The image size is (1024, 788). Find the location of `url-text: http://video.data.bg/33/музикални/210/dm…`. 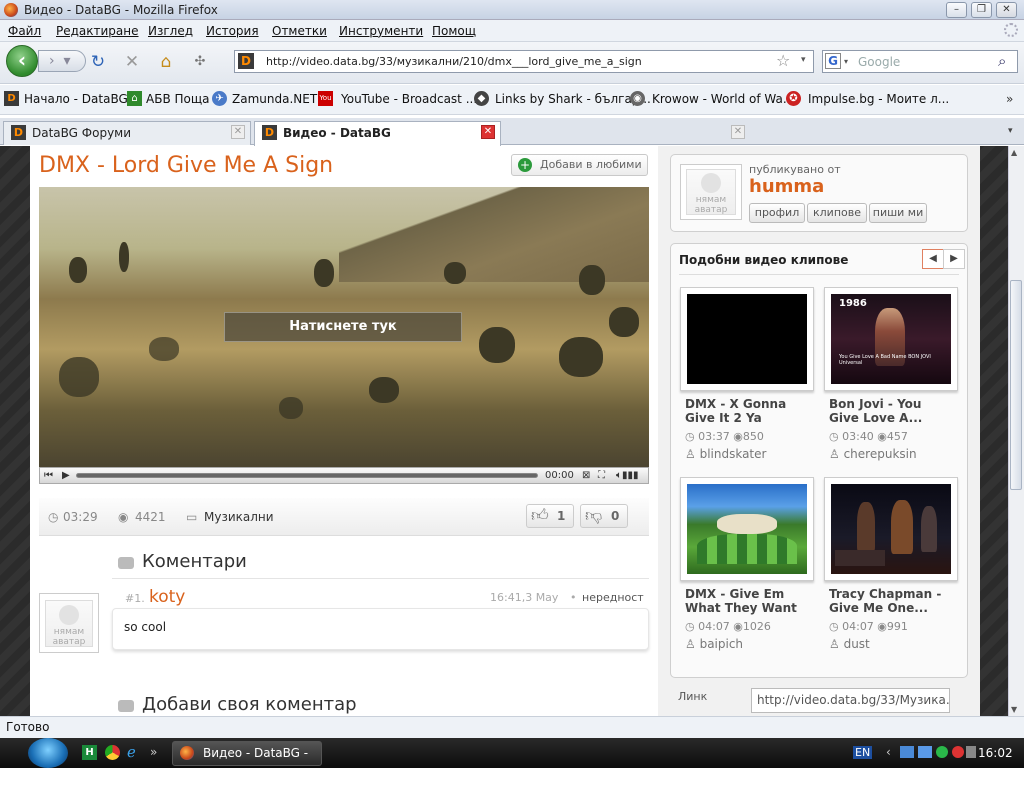

url-text: http://video.data.bg/33/музикални/210/dm… is located at coordinates (454, 61).